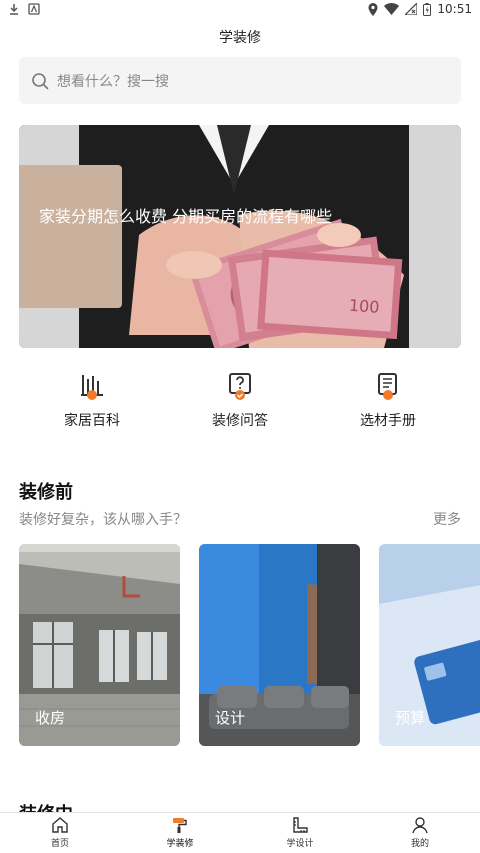 The width and height of the screenshot is (480, 853). I want to click on banknote-numeral: 100, so click(364, 306).